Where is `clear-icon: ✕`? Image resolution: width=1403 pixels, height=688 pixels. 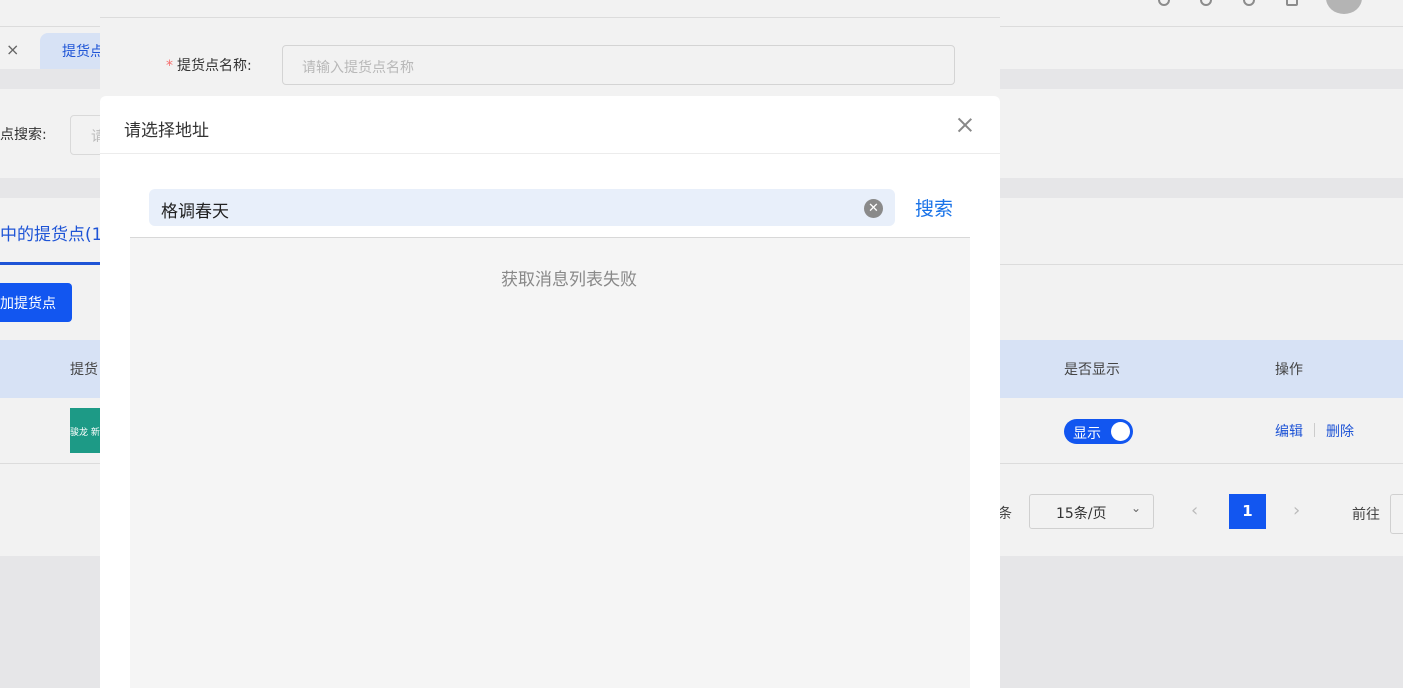
clear-icon: ✕ is located at coordinates (873, 208).